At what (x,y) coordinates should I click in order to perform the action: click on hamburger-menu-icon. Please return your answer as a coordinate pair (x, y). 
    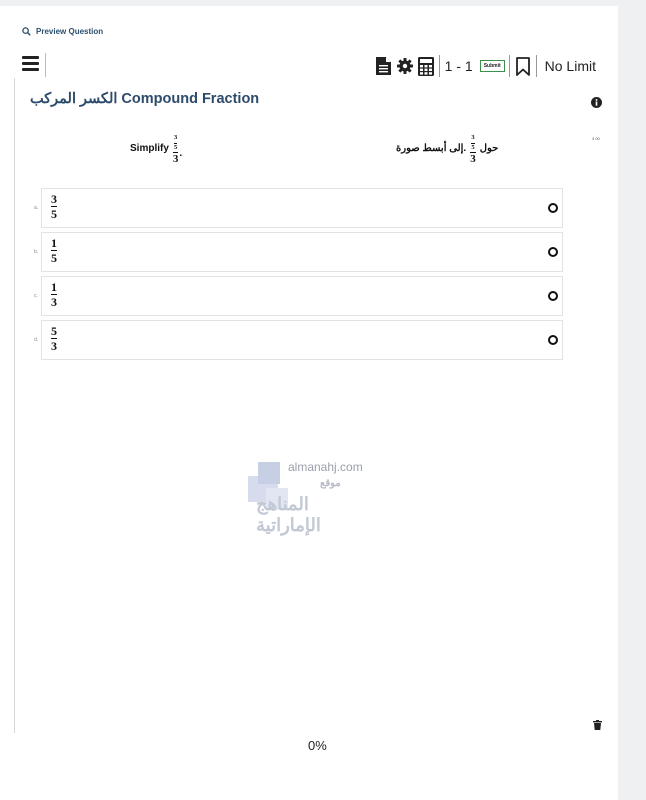
    Looking at the image, I should click on (30, 63).